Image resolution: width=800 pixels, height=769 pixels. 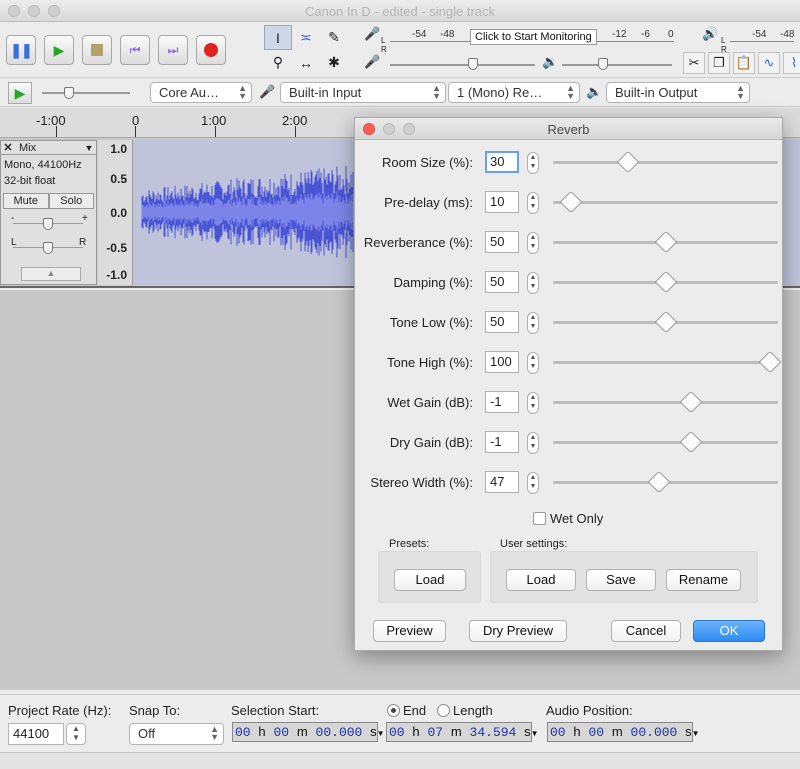 I want to click on user-rename-button: Rename, so click(x=703, y=580).